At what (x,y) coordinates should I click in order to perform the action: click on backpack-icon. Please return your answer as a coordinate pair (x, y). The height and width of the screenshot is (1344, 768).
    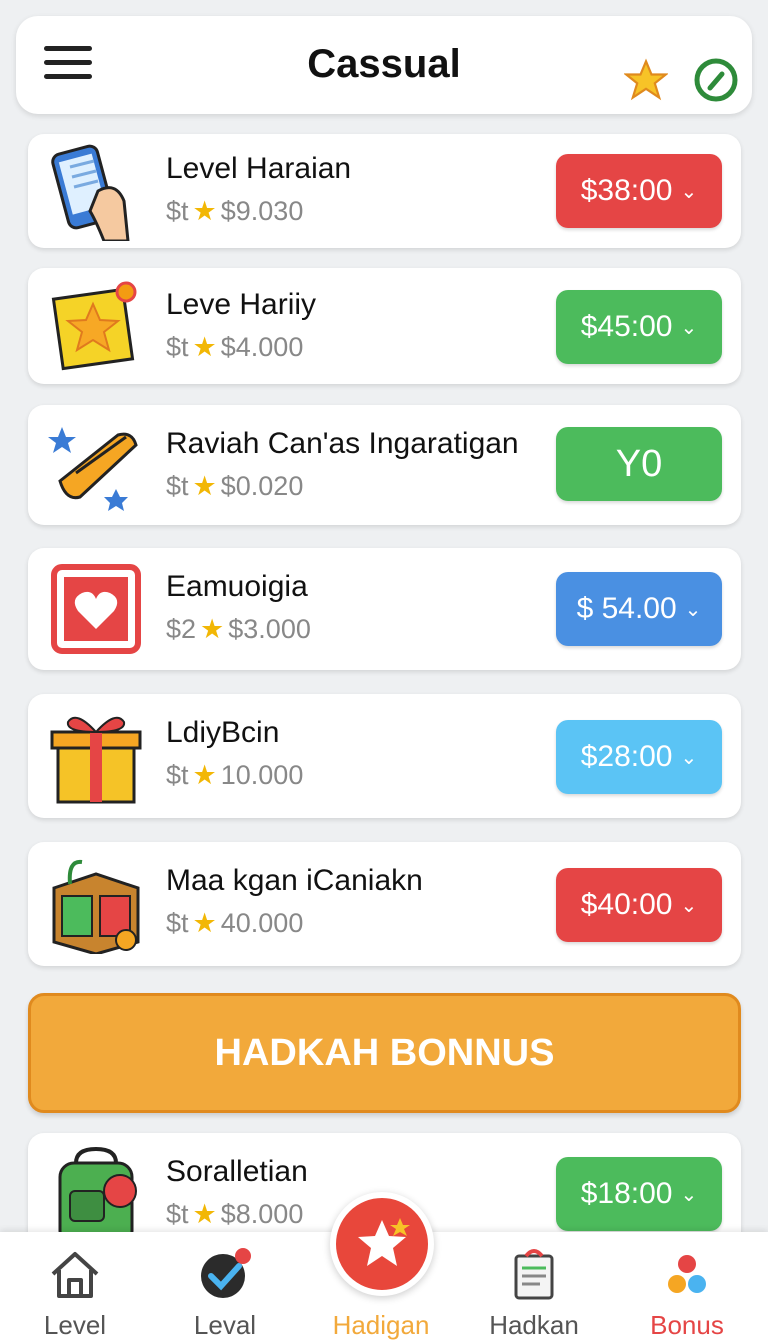
    Looking at the image, I should click on (97, 1195).